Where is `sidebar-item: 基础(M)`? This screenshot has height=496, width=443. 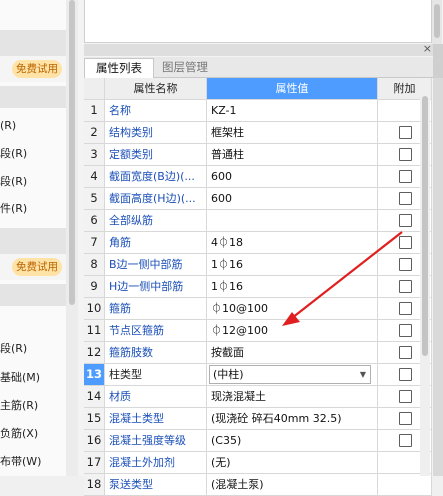 sidebar-item: 基础(M) is located at coordinates (20, 378).